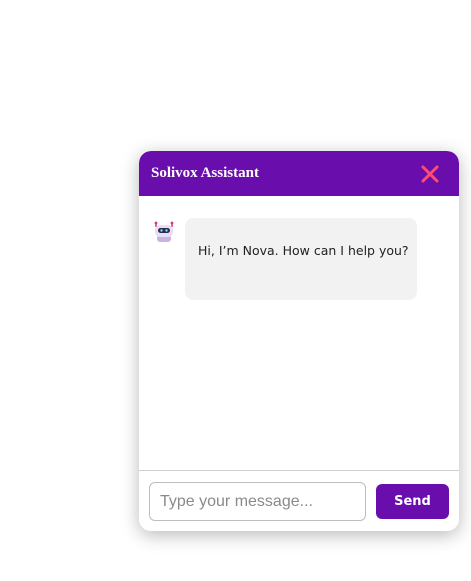  What do you see at coordinates (205, 173) in the screenshot?
I see `chat-title: Solivox Assistant` at bounding box center [205, 173].